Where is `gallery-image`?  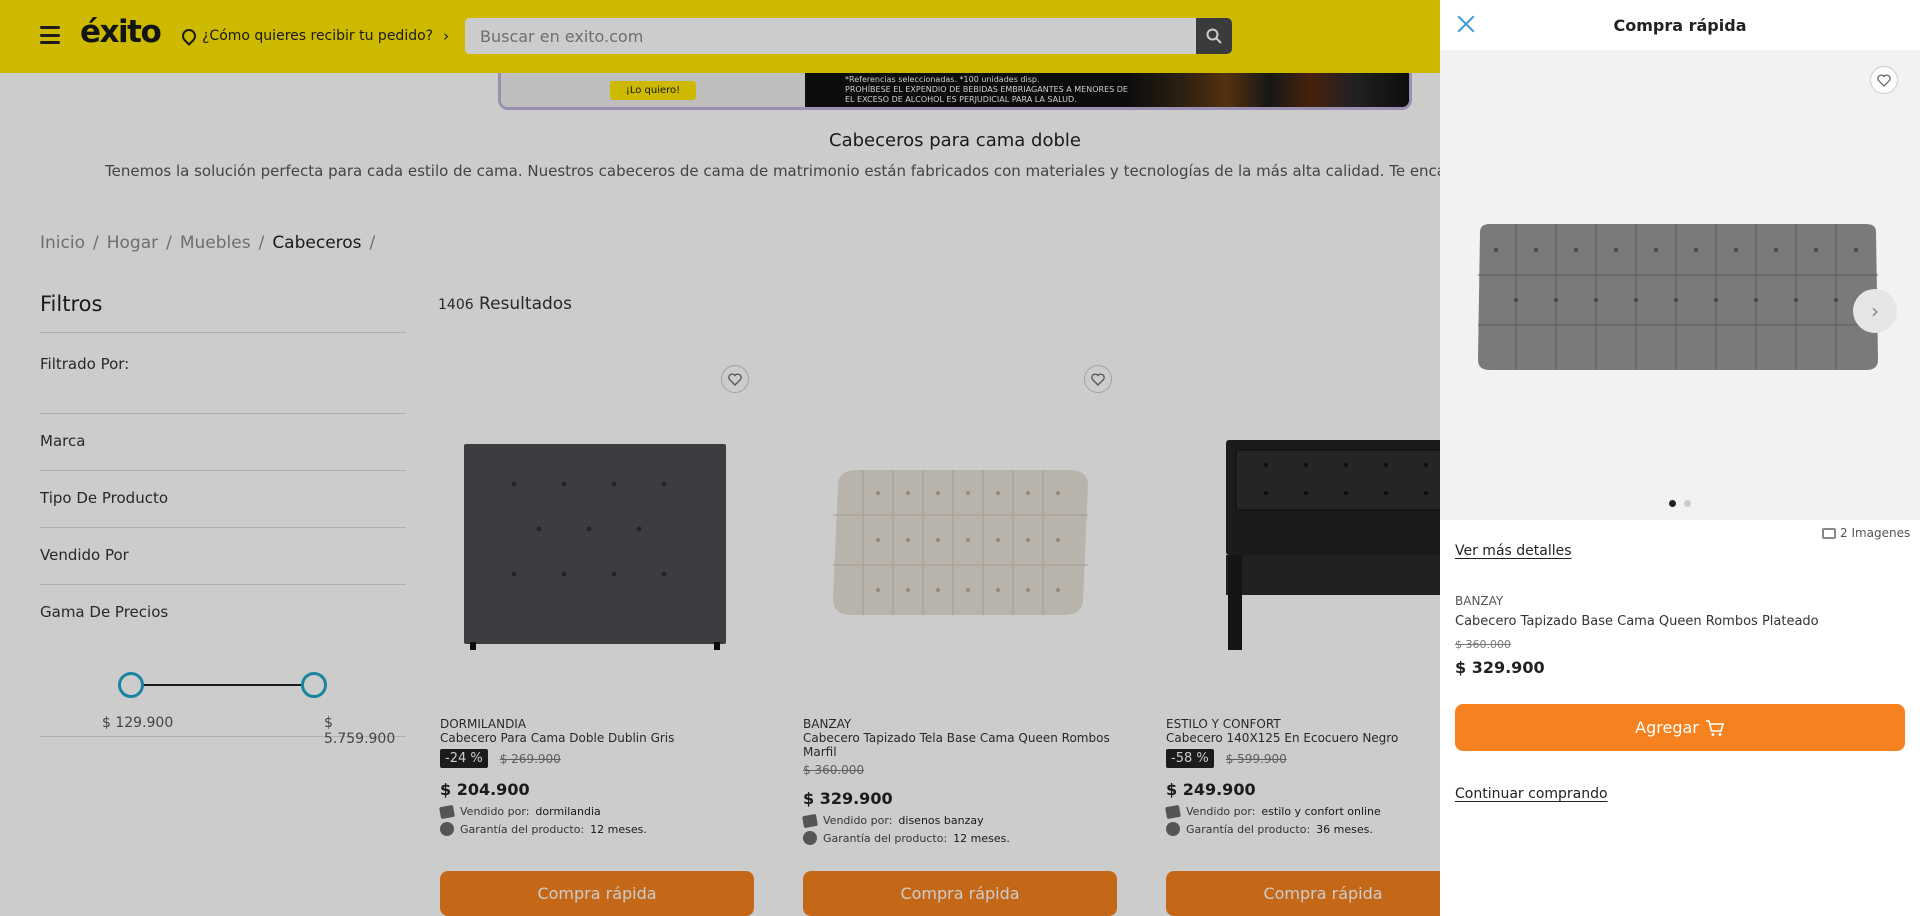
gallery-image is located at coordinates (1678, 298).